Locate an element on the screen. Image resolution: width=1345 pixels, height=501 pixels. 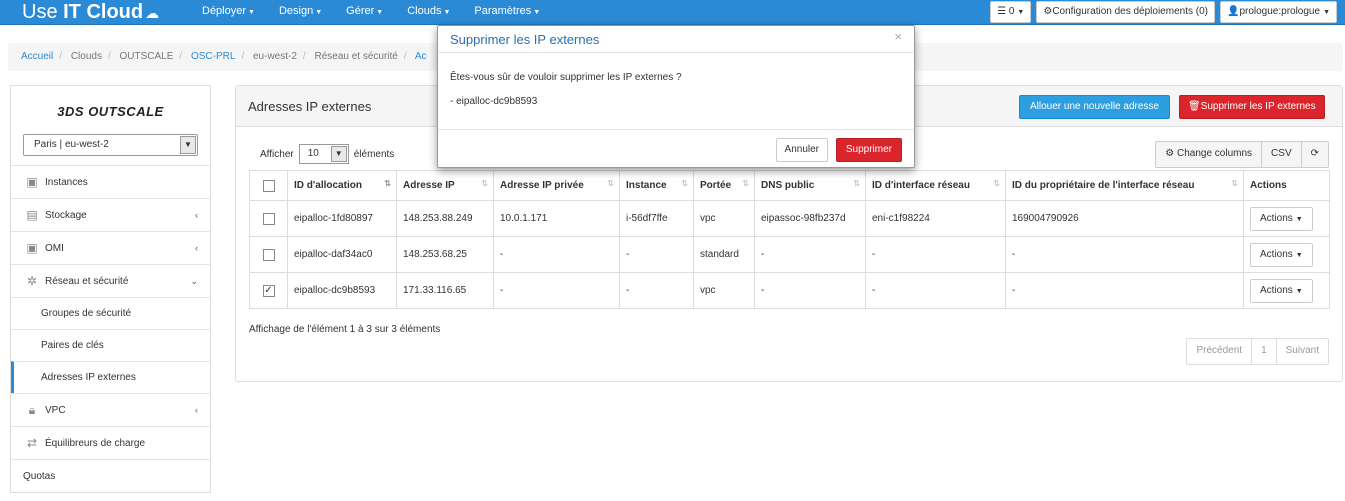
close-icon: × is located at coordinates (898, 37).